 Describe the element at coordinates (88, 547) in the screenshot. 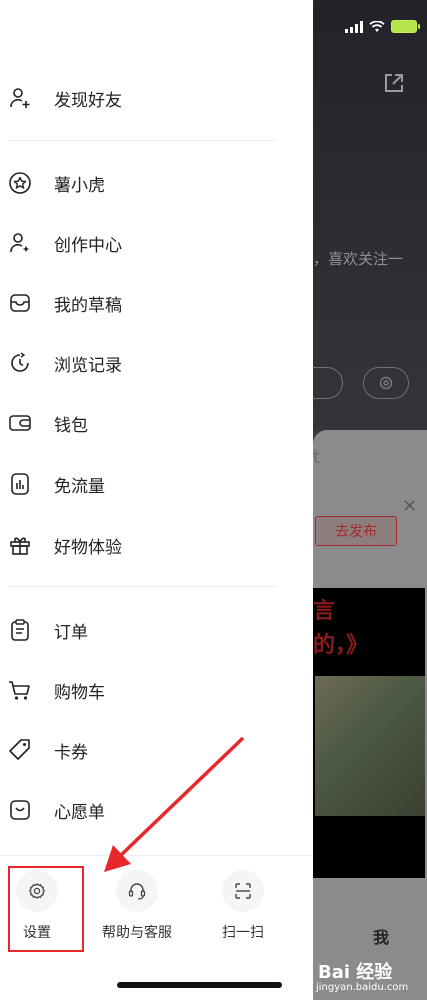

I see `menu-item-label: 好物体验` at that location.